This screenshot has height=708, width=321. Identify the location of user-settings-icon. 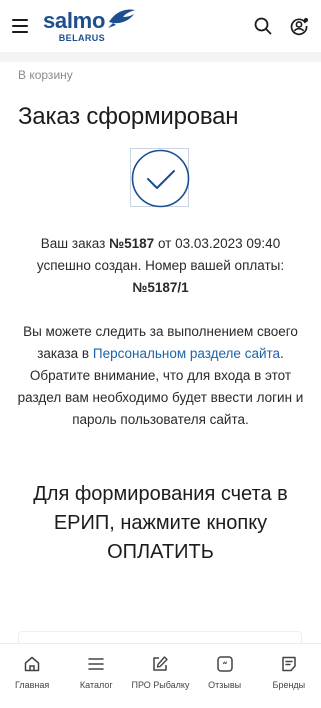
(299, 26).